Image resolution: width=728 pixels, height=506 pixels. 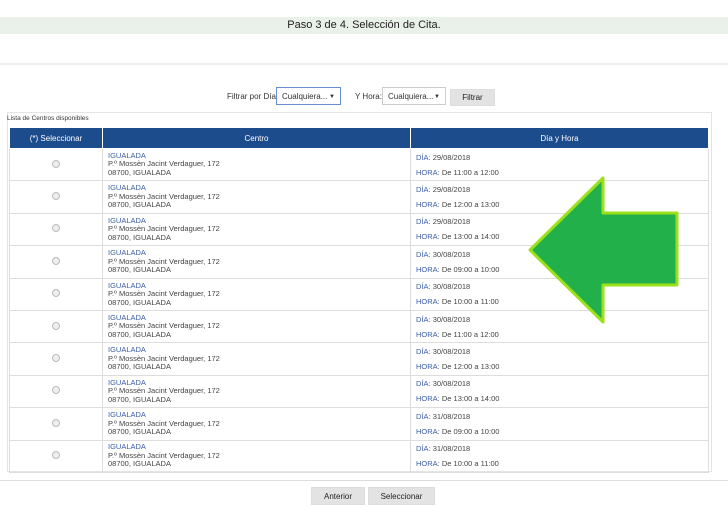 What do you see at coordinates (364, 480) in the screenshot?
I see `divider` at bounding box center [364, 480].